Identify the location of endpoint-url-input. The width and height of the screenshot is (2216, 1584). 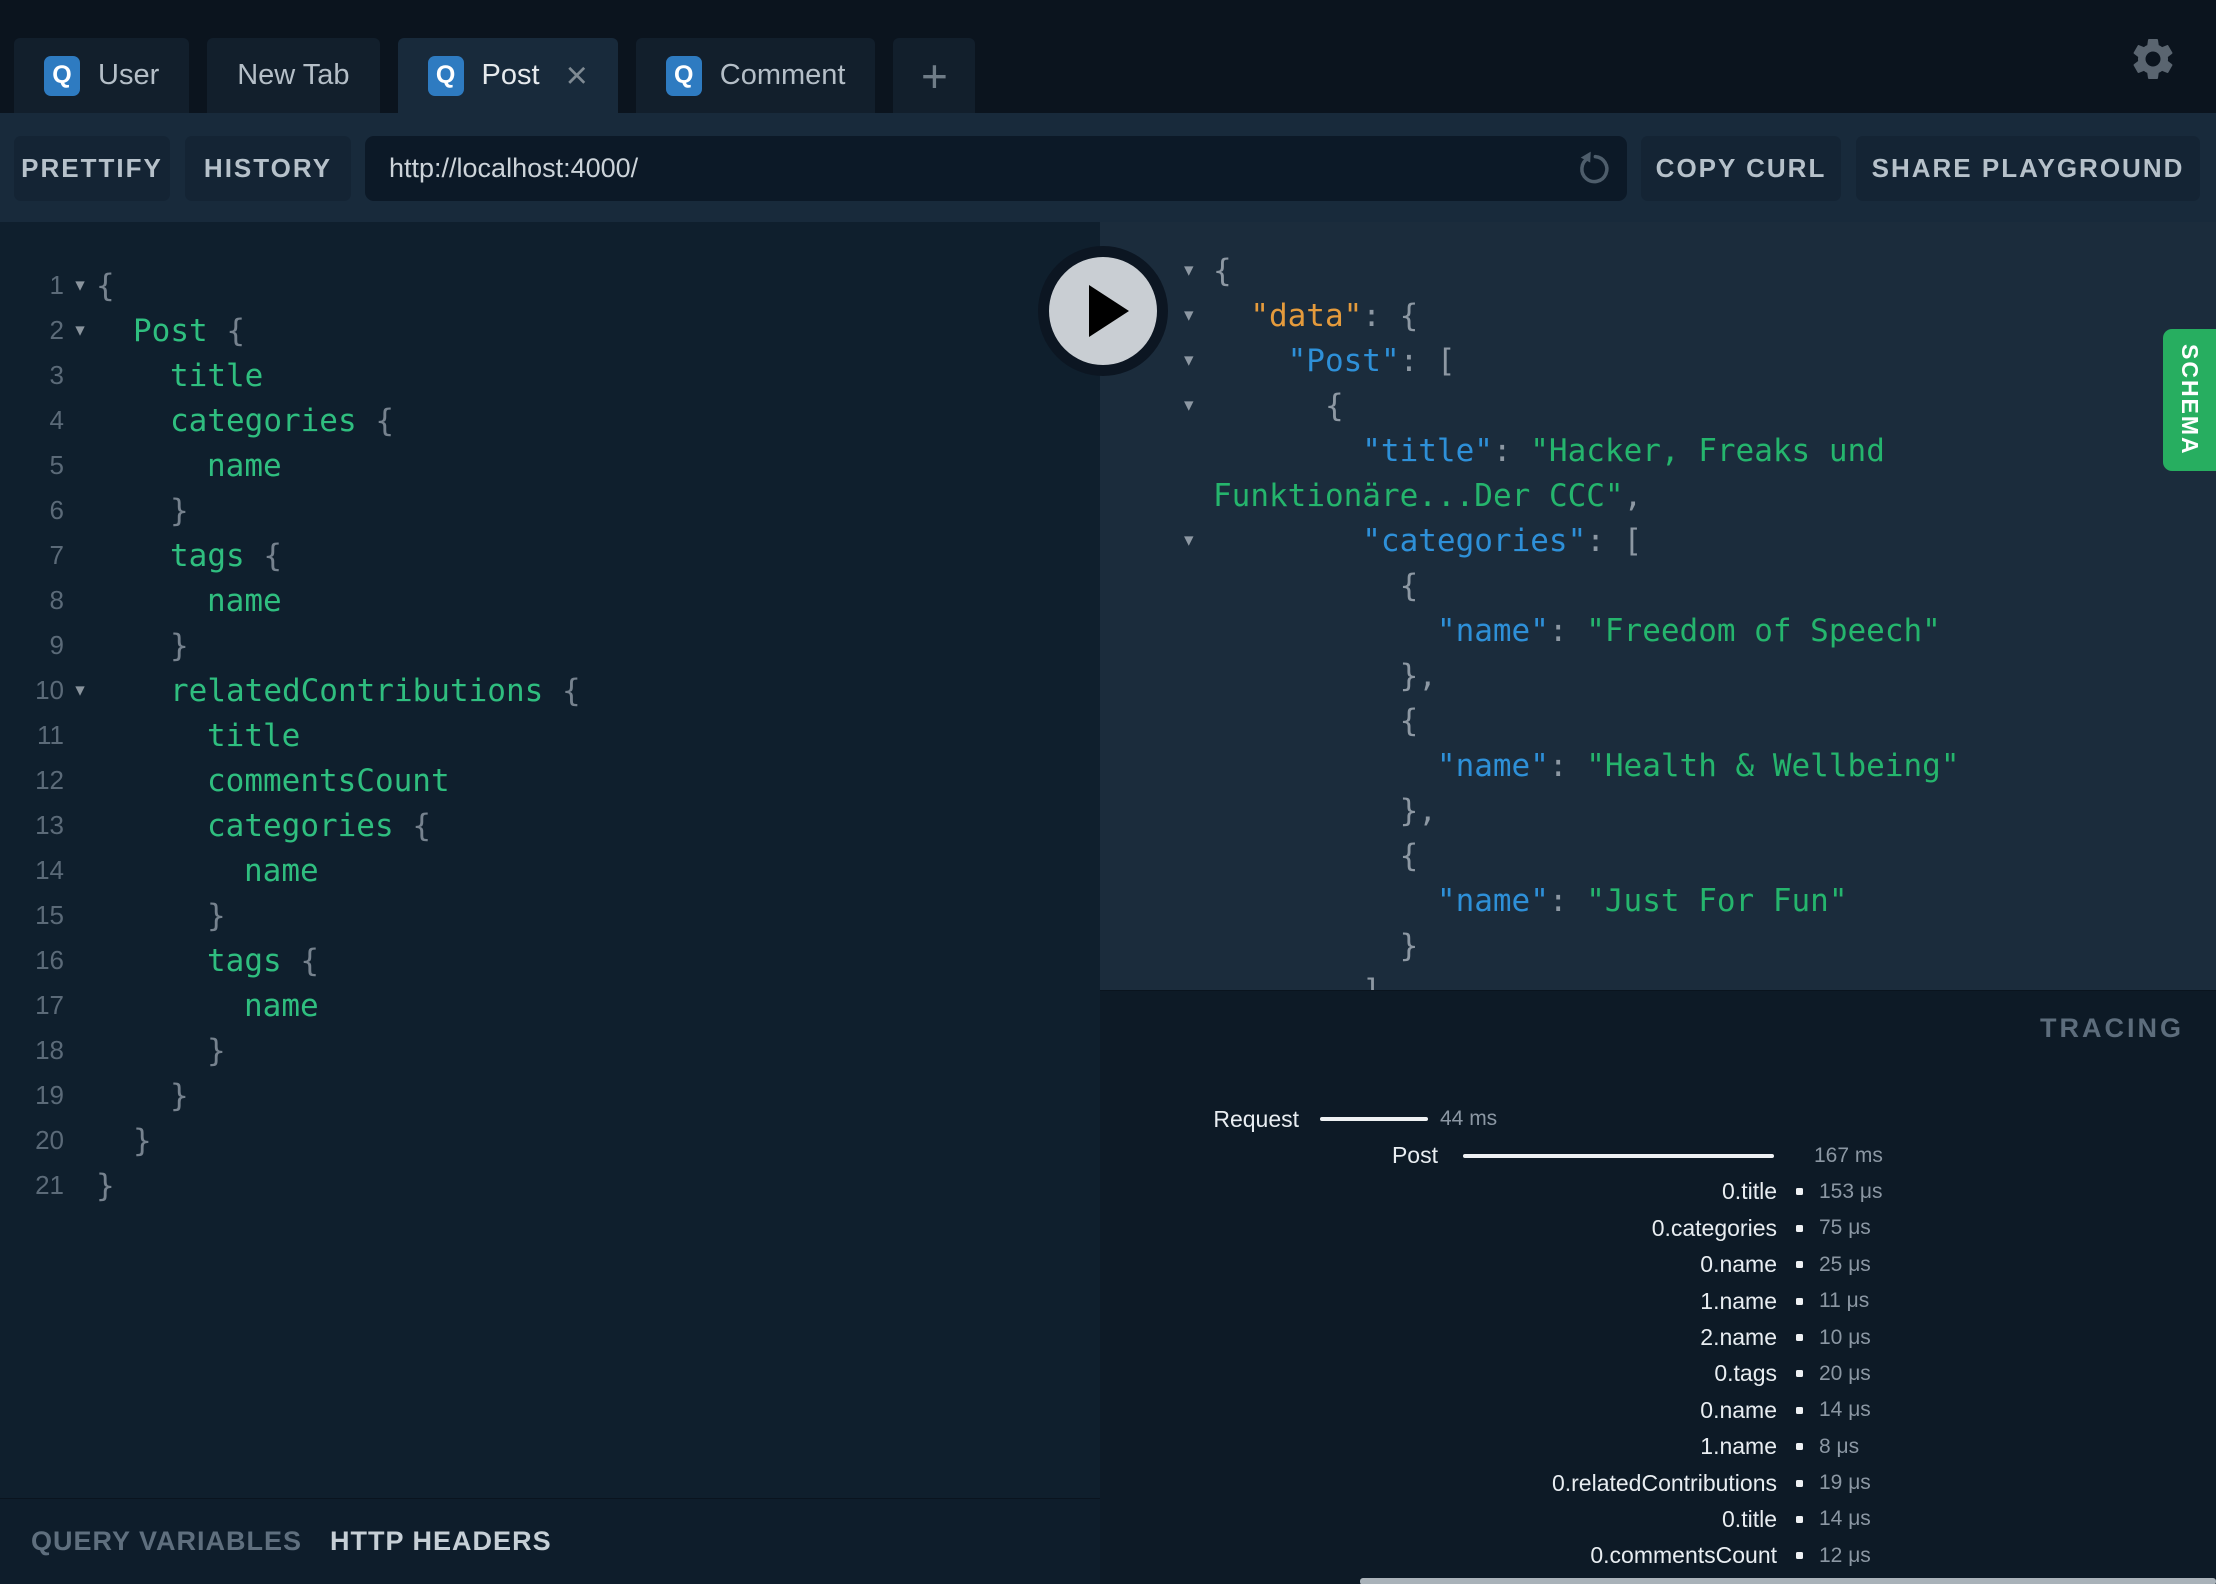
(970, 168).